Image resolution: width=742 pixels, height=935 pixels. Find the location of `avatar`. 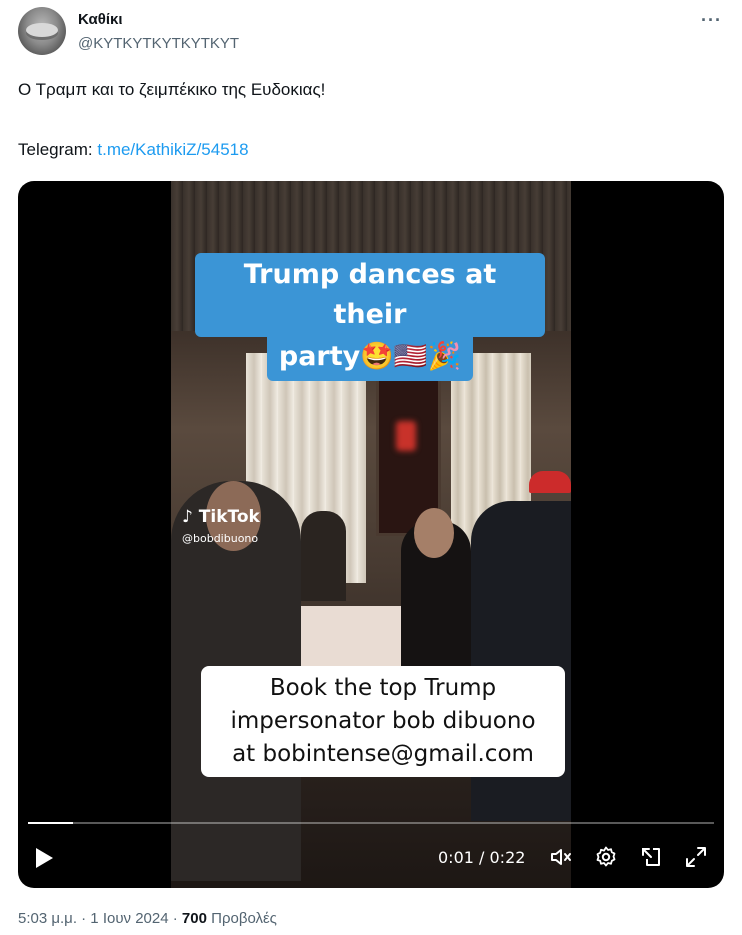

avatar is located at coordinates (42, 31).